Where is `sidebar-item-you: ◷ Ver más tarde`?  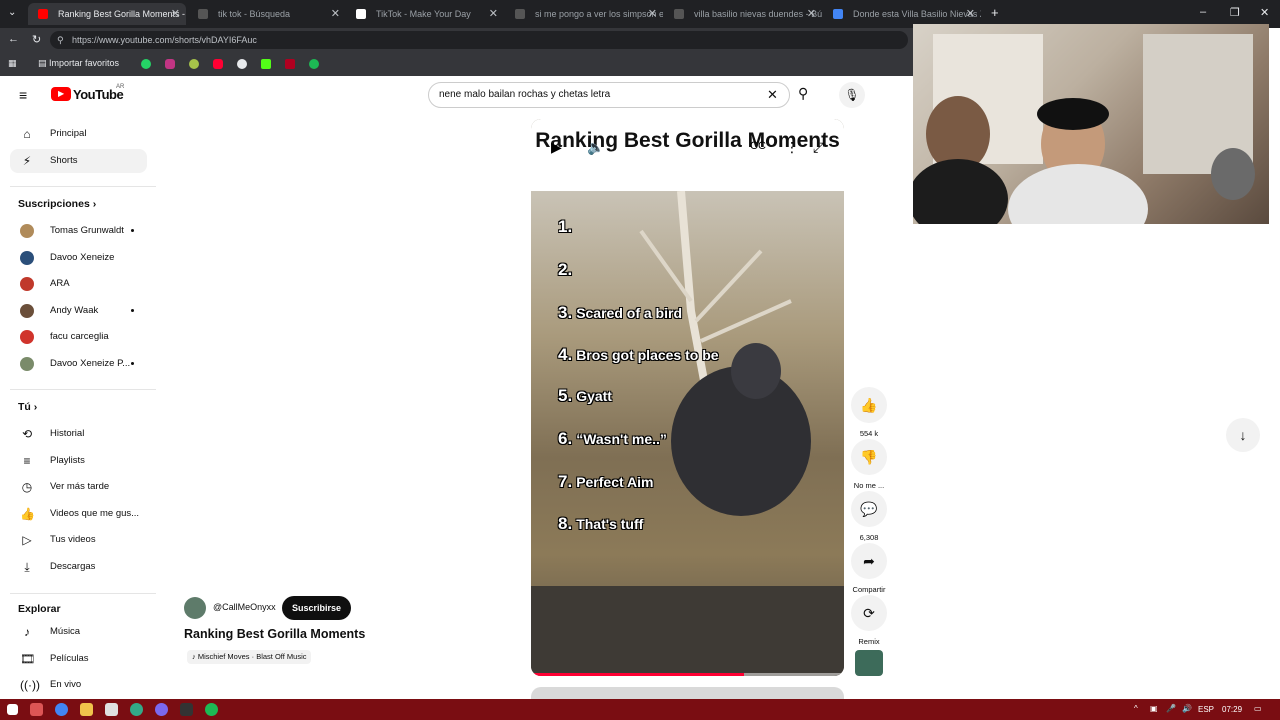 sidebar-item-you: ◷ Ver más tarde is located at coordinates (78, 487).